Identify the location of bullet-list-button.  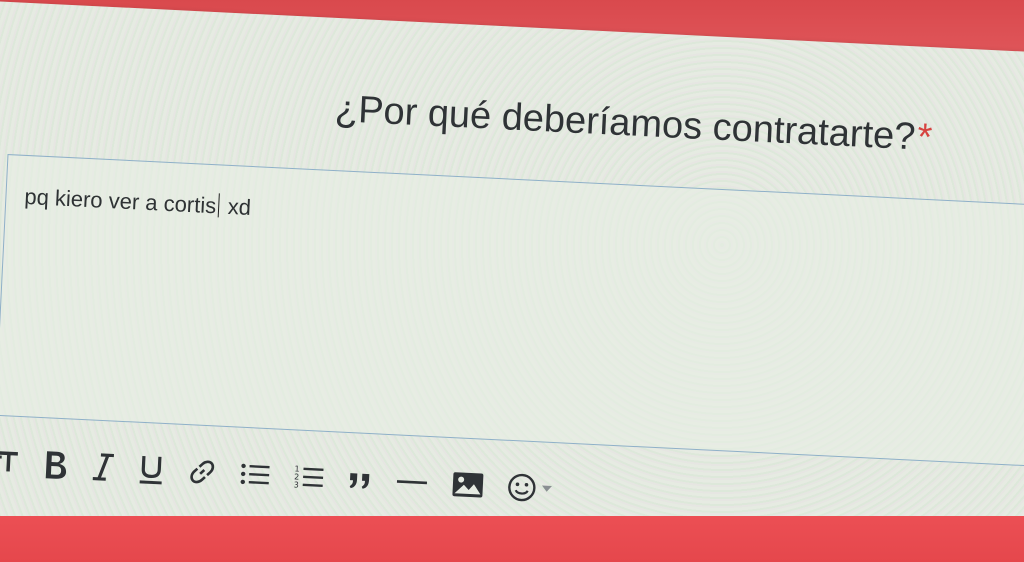
(255, 475).